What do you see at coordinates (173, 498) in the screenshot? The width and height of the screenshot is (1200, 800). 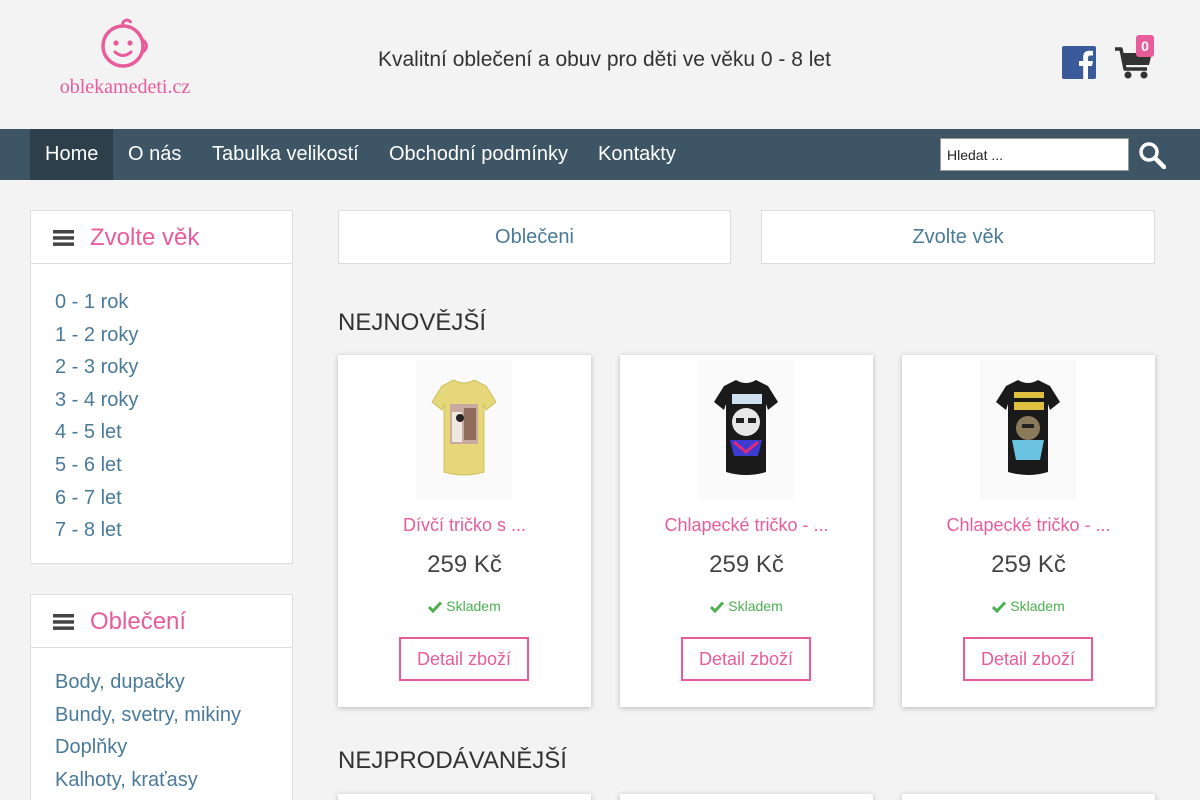 I see `age-item: 6 - 7 let` at bounding box center [173, 498].